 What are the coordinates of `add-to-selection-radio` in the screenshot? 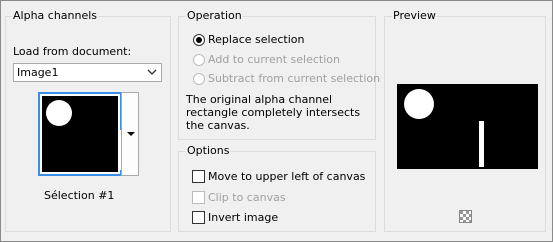 It's located at (199, 60).